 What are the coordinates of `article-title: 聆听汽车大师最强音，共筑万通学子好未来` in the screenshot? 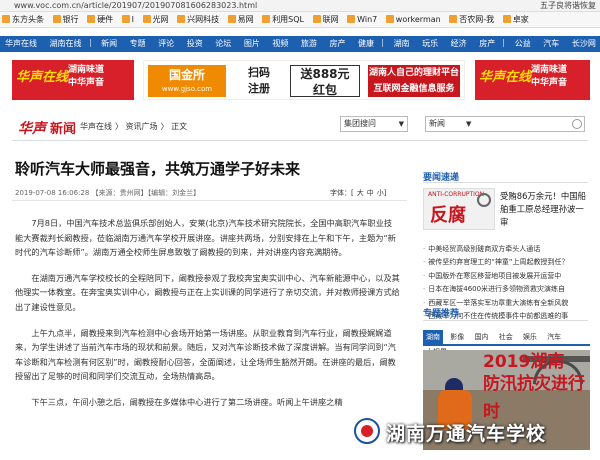 It's located at (158, 169).